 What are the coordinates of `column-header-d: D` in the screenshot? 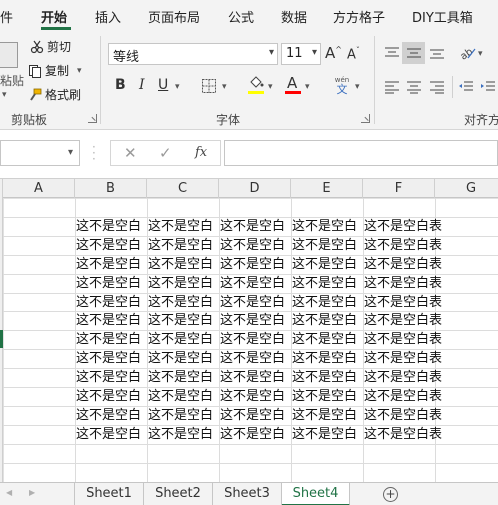 It's located at (255, 188).